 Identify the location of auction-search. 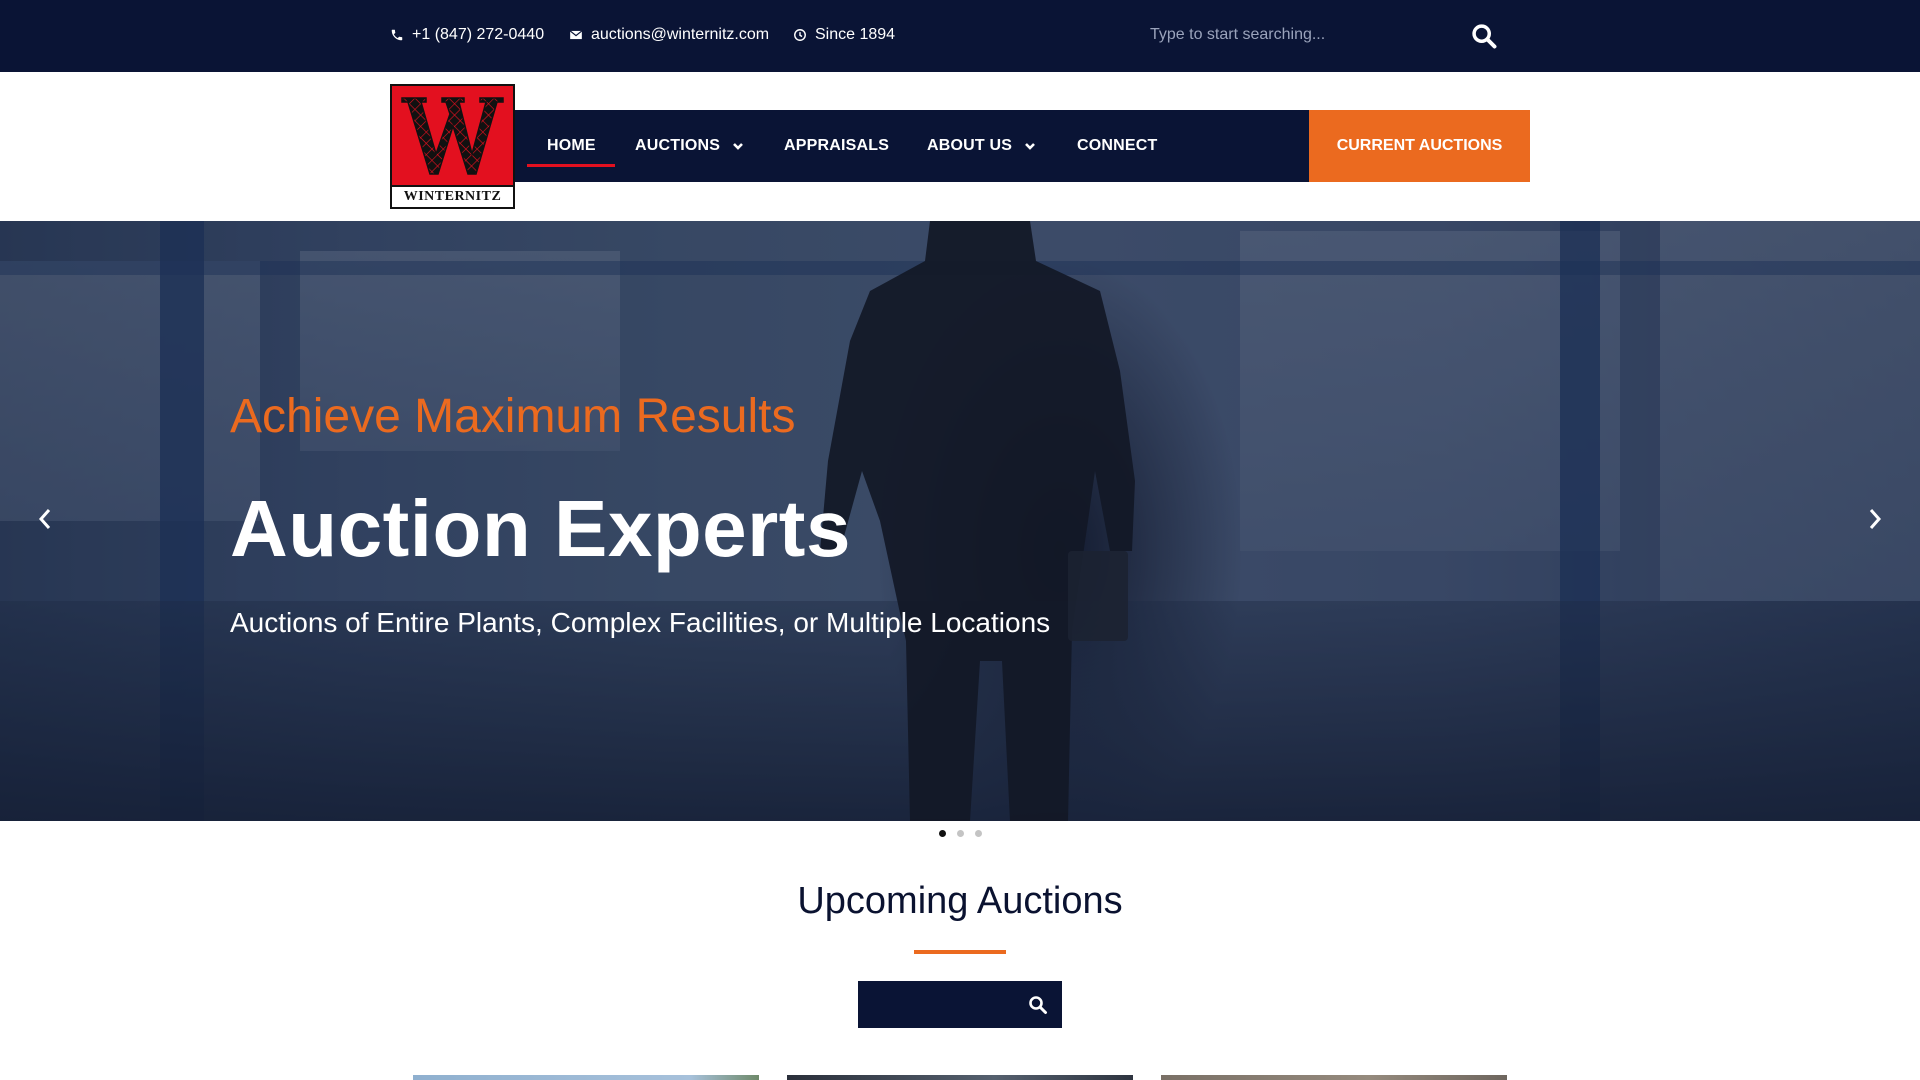
(960, 1004).